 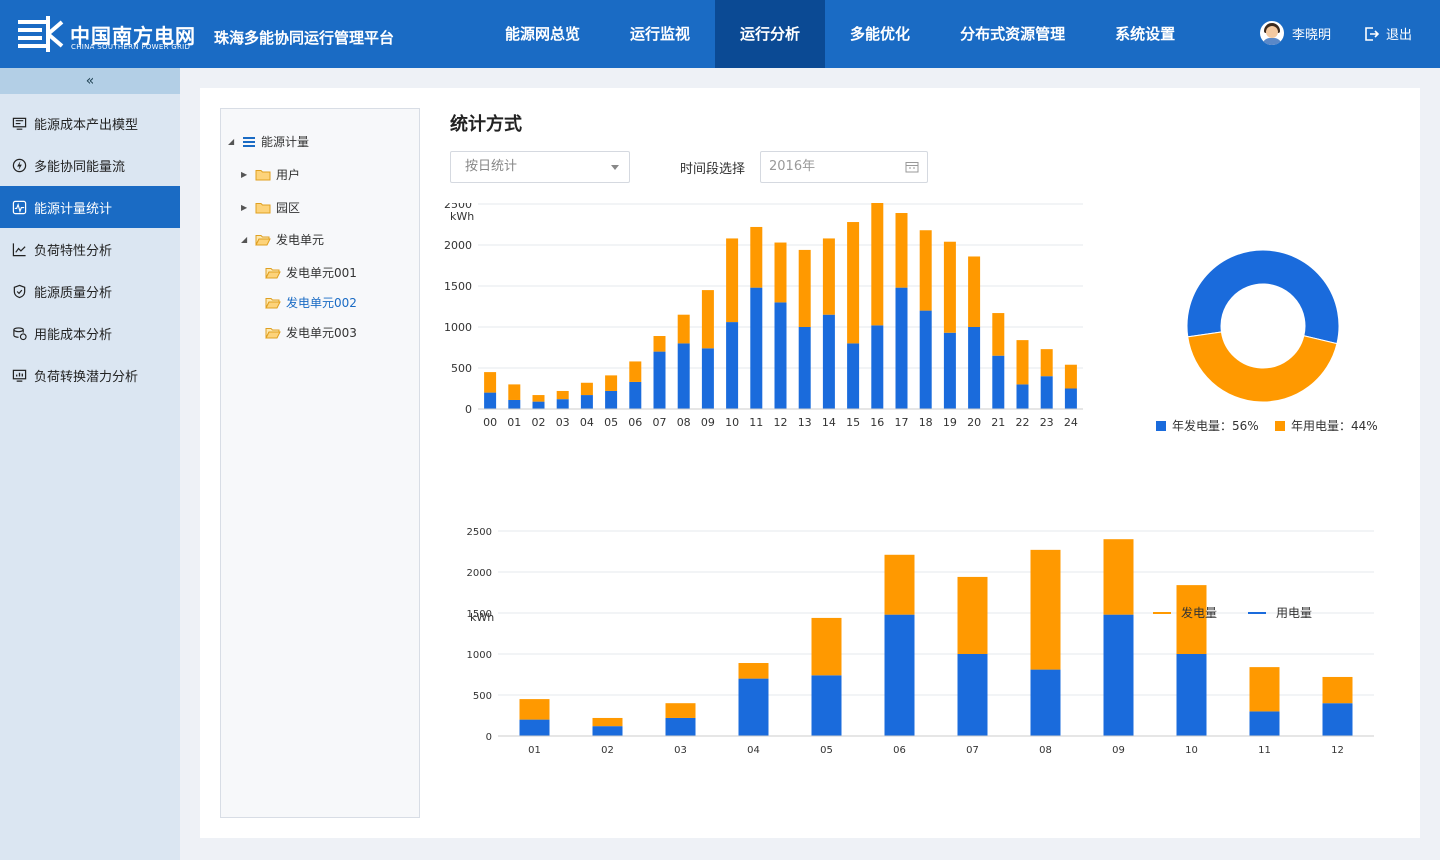 What do you see at coordinates (90, 165) in the screenshot?
I see `sidebar-item-energy-flow: 多能协同能量流` at bounding box center [90, 165].